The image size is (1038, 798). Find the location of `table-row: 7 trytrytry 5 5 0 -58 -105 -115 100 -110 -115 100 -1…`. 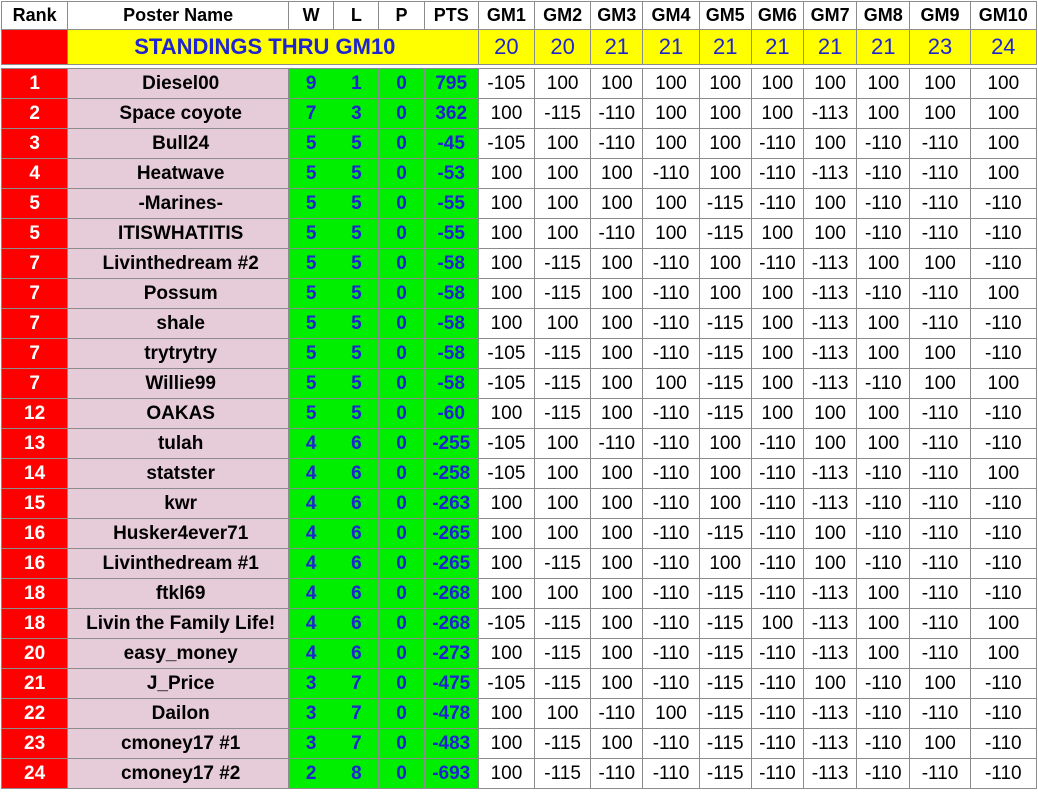

table-row: 7 trytrytry 5 5 0 -58 -105 -115 100 -110 -115 100 -1… is located at coordinates (519, 353).